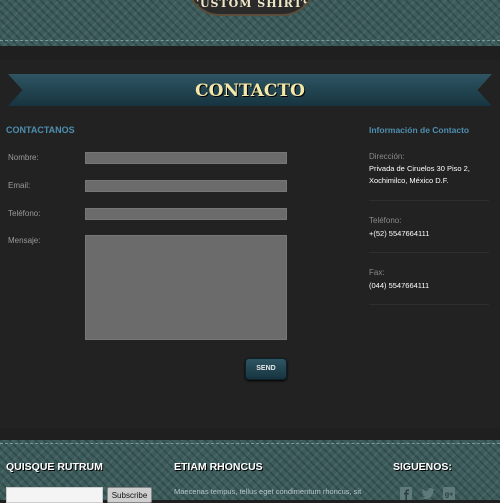 The height and width of the screenshot is (503, 500). Describe the element at coordinates (251, 5) in the screenshot. I see `logo-text: CUSTOM SHIRTS` at that location.